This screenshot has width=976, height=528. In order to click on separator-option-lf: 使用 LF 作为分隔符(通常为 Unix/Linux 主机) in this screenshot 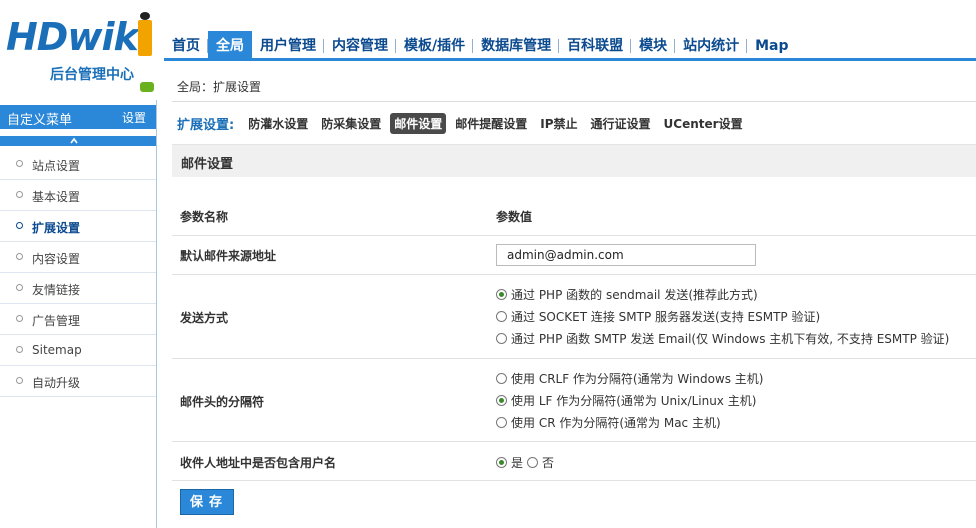, I will do `click(626, 400)`.